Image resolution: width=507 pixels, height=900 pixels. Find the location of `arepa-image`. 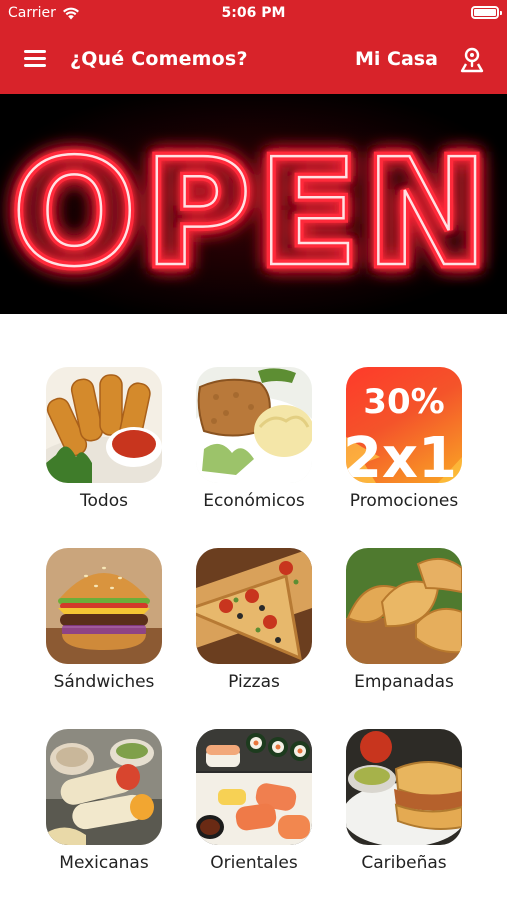

arepa-image is located at coordinates (404, 787).